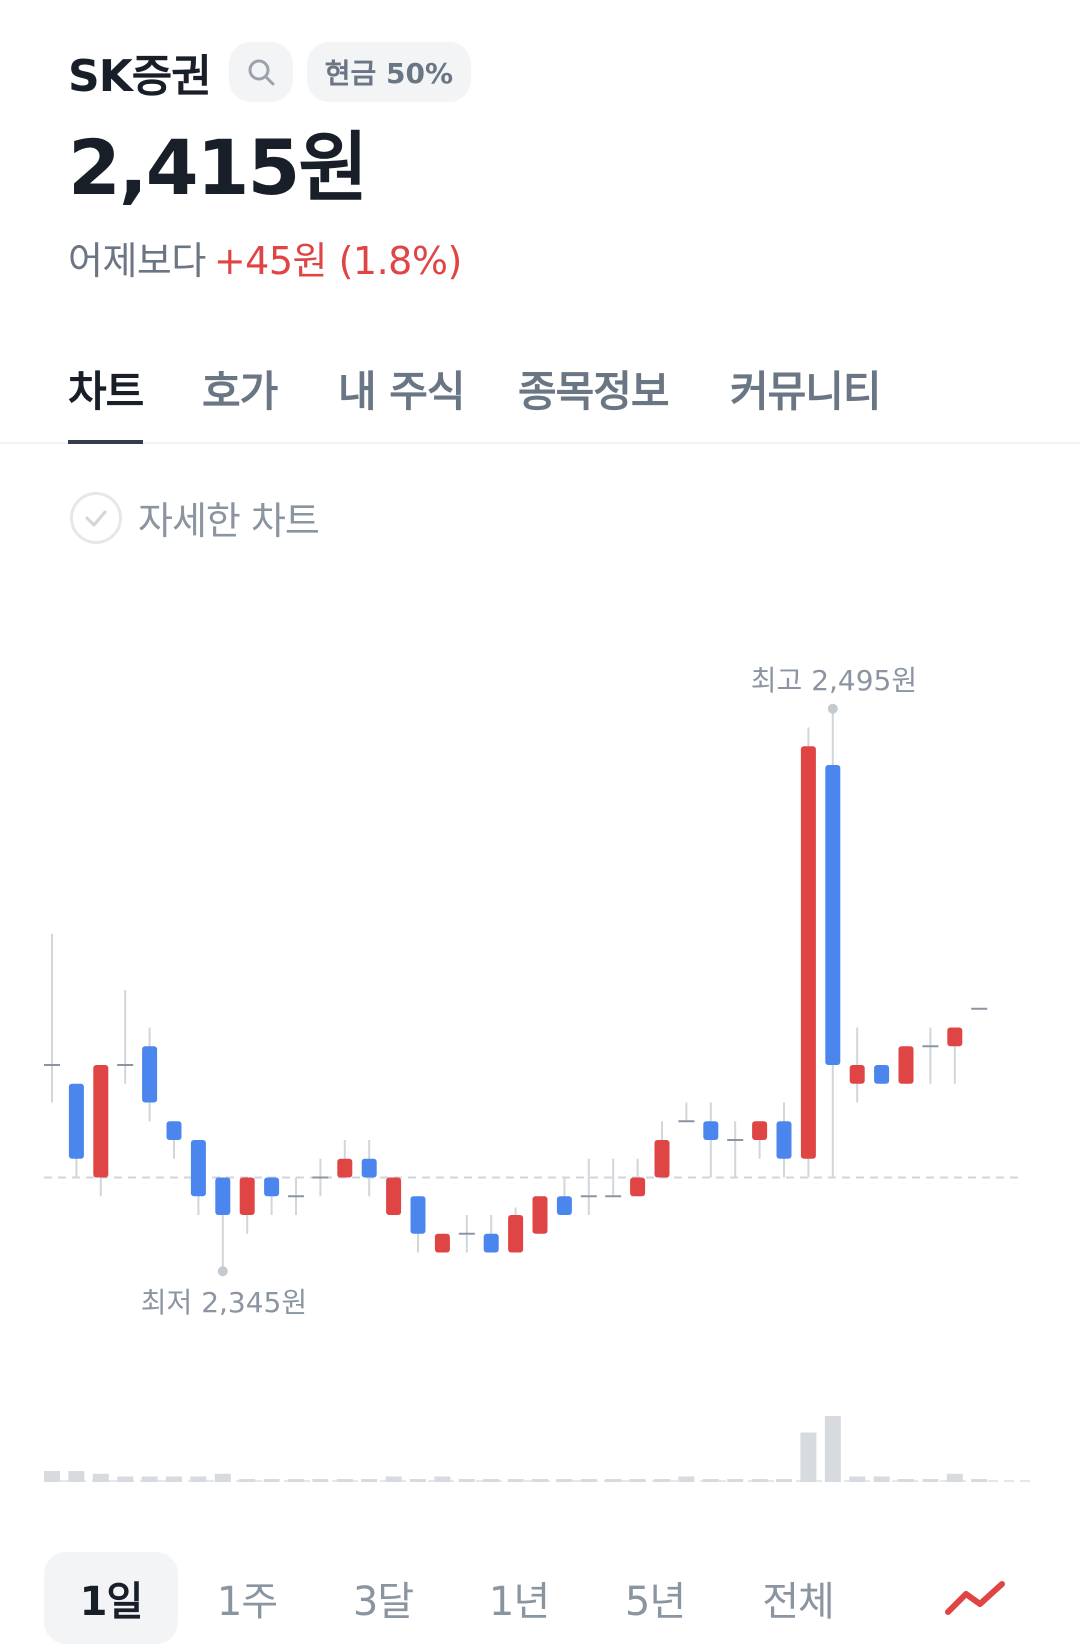 Image resolution: width=1080 pixels, height=1652 pixels. Describe the element at coordinates (834, 680) in the screenshot. I see `high-price-label: 최고 2,495원` at that location.